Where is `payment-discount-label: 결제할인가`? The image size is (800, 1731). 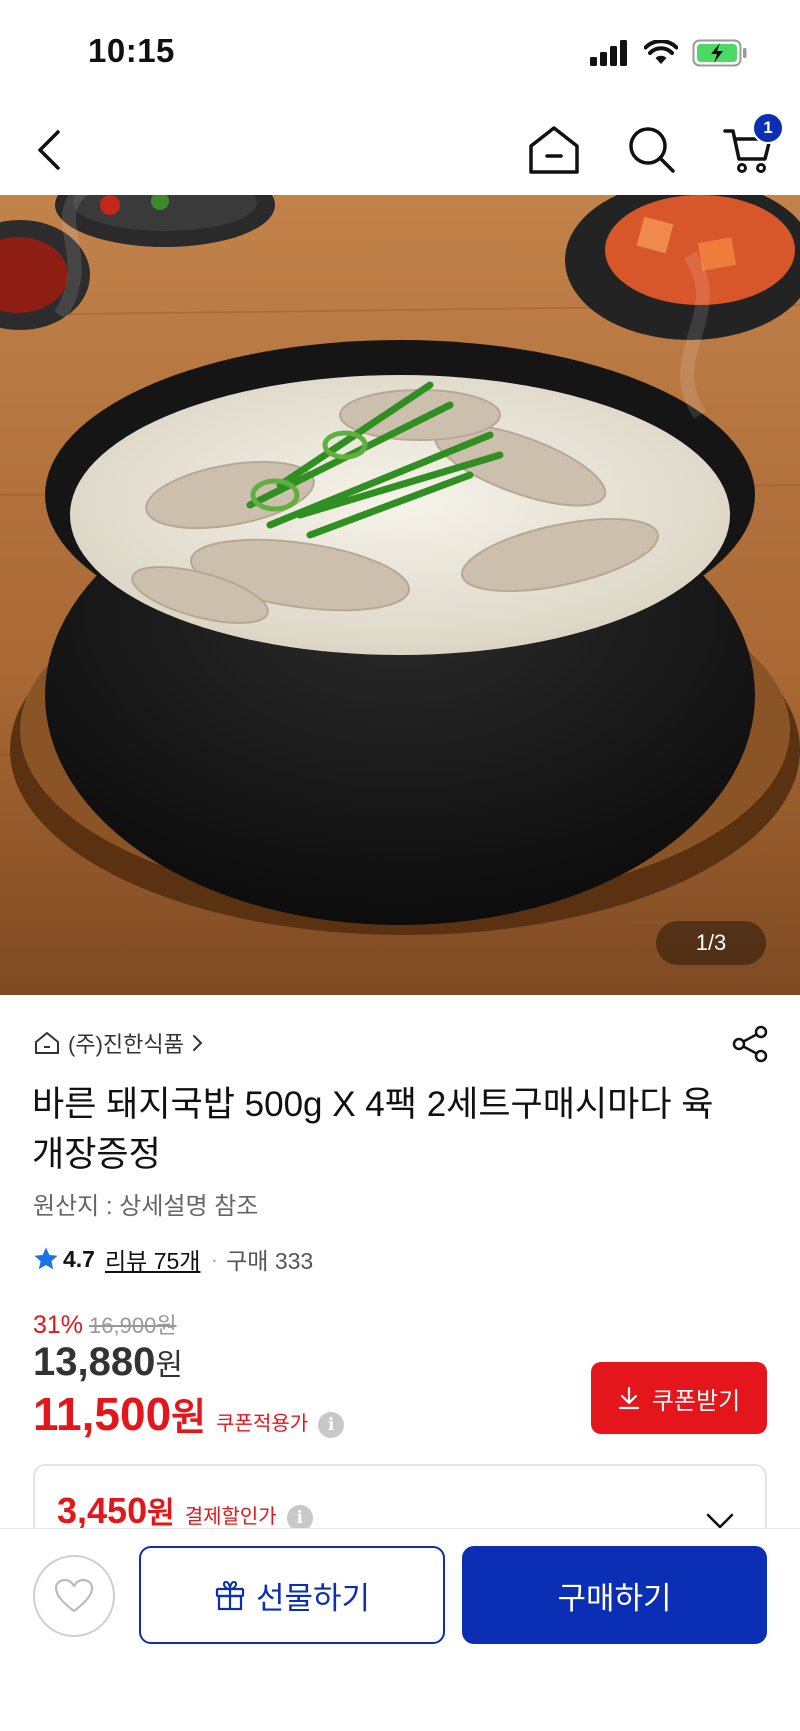 payment-discount-label: 결제할인가 is located at coordinates (230, 1517).